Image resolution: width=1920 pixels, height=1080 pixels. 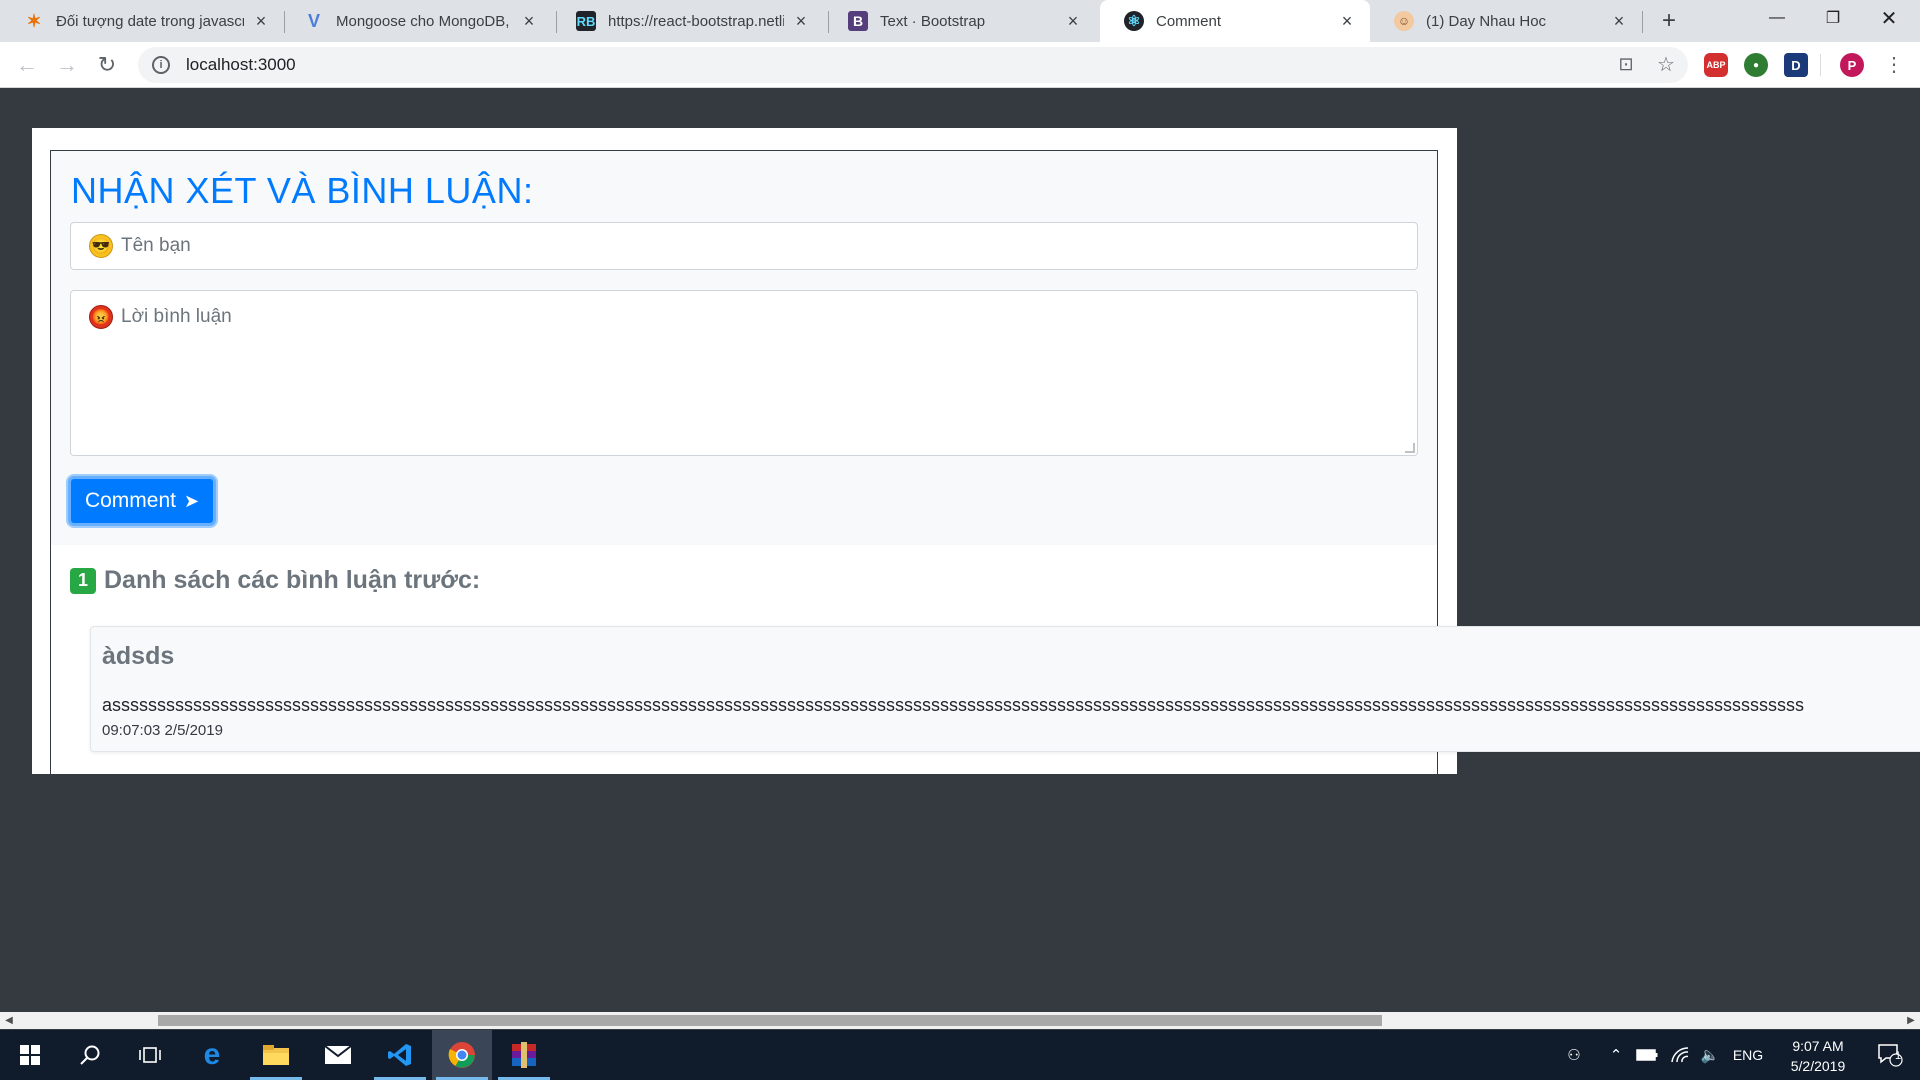 I want to click on language-indicator: ENG, so click(x=1748, y=1055).